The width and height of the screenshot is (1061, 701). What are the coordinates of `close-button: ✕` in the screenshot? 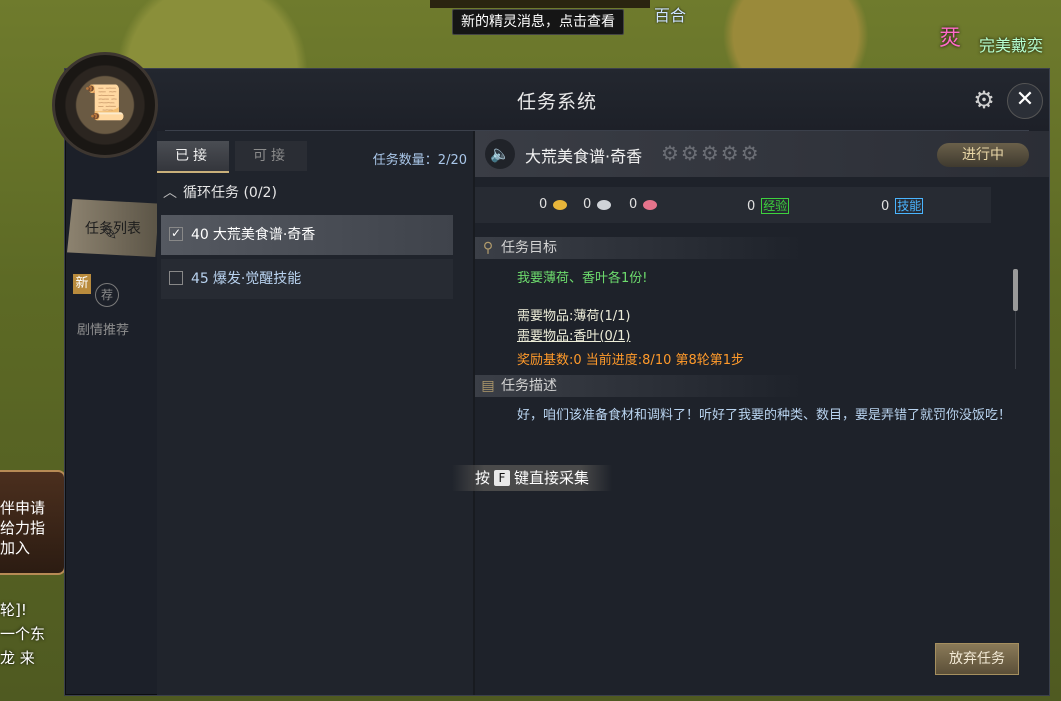 It's located at (1025, 101).